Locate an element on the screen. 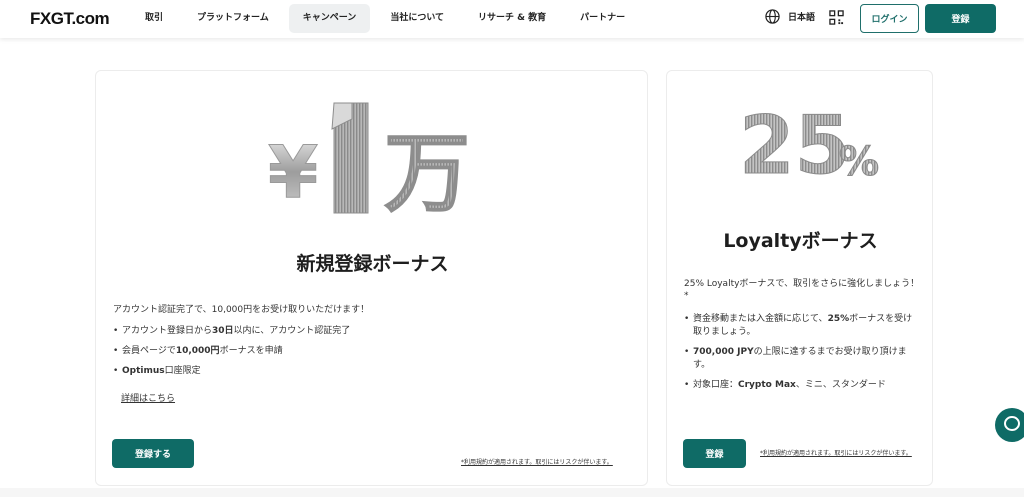 The width and height of the screenshot is (1024, 497). section-divider is located at coordinates (512, 492).